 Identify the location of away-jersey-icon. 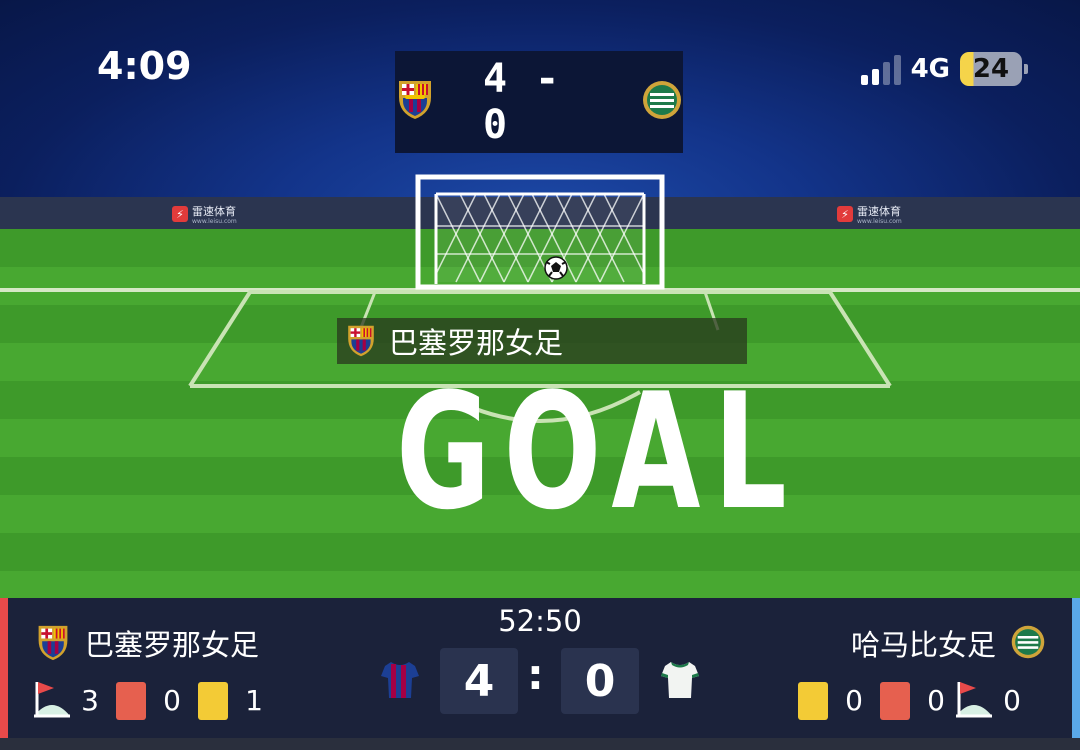
(680, 682).